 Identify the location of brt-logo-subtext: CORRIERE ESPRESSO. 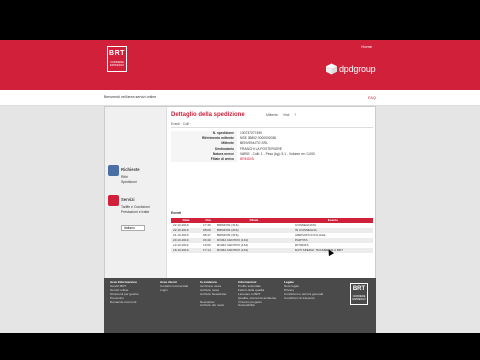
(117, 64).